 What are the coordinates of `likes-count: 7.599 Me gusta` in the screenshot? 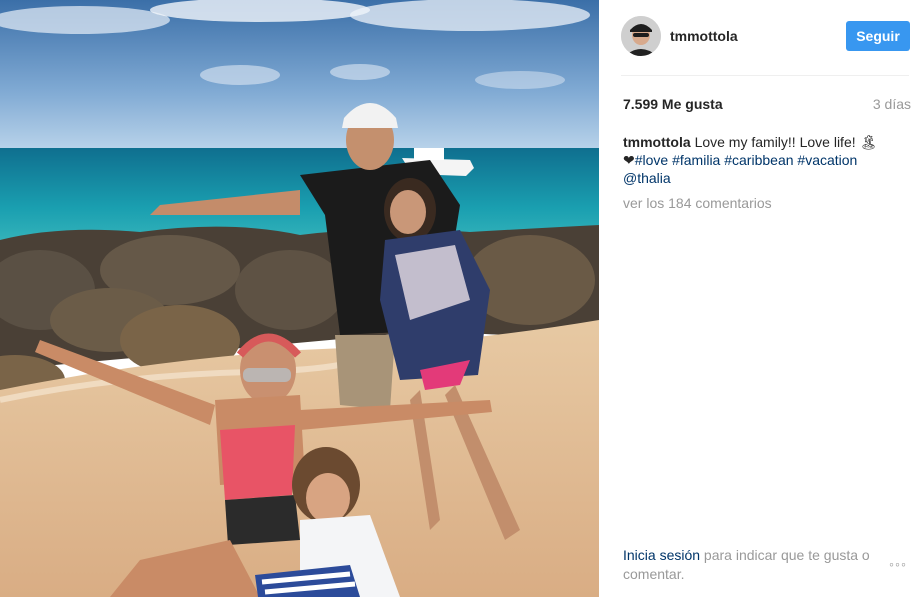 It's located at (673, 104).